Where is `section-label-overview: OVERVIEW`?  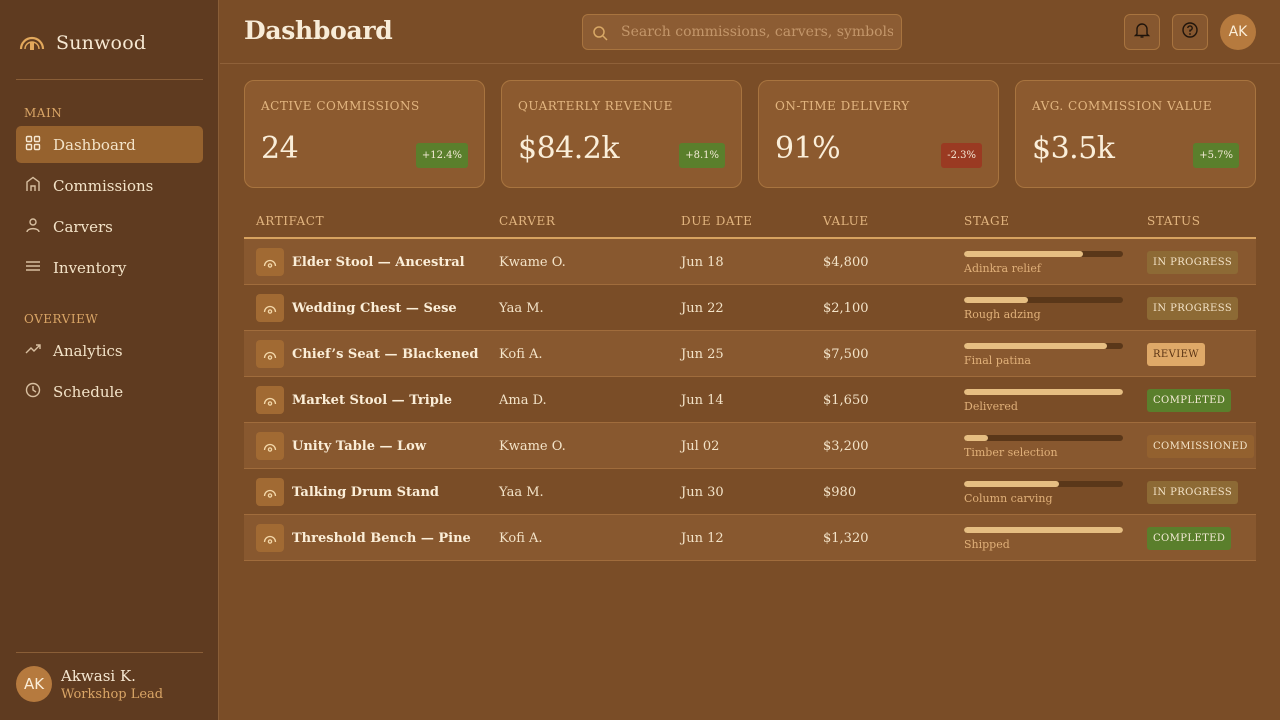
section-label-overview: OVERVIEW is located at coordinates (61, 319).